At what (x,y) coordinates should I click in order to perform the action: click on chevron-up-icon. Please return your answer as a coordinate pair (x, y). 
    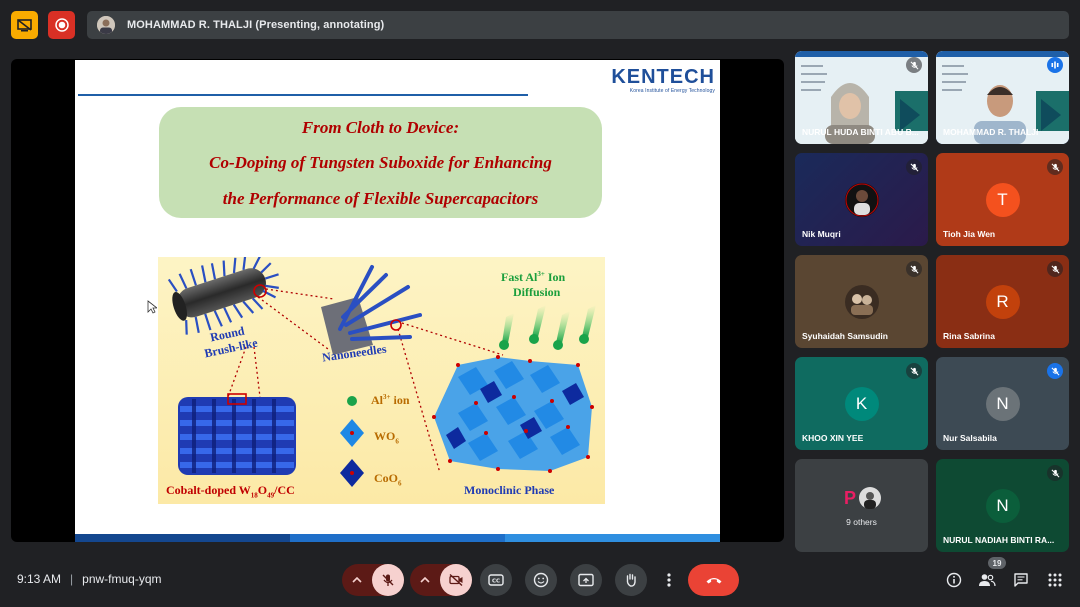
    Looking at the image, I should click on (357, 580).